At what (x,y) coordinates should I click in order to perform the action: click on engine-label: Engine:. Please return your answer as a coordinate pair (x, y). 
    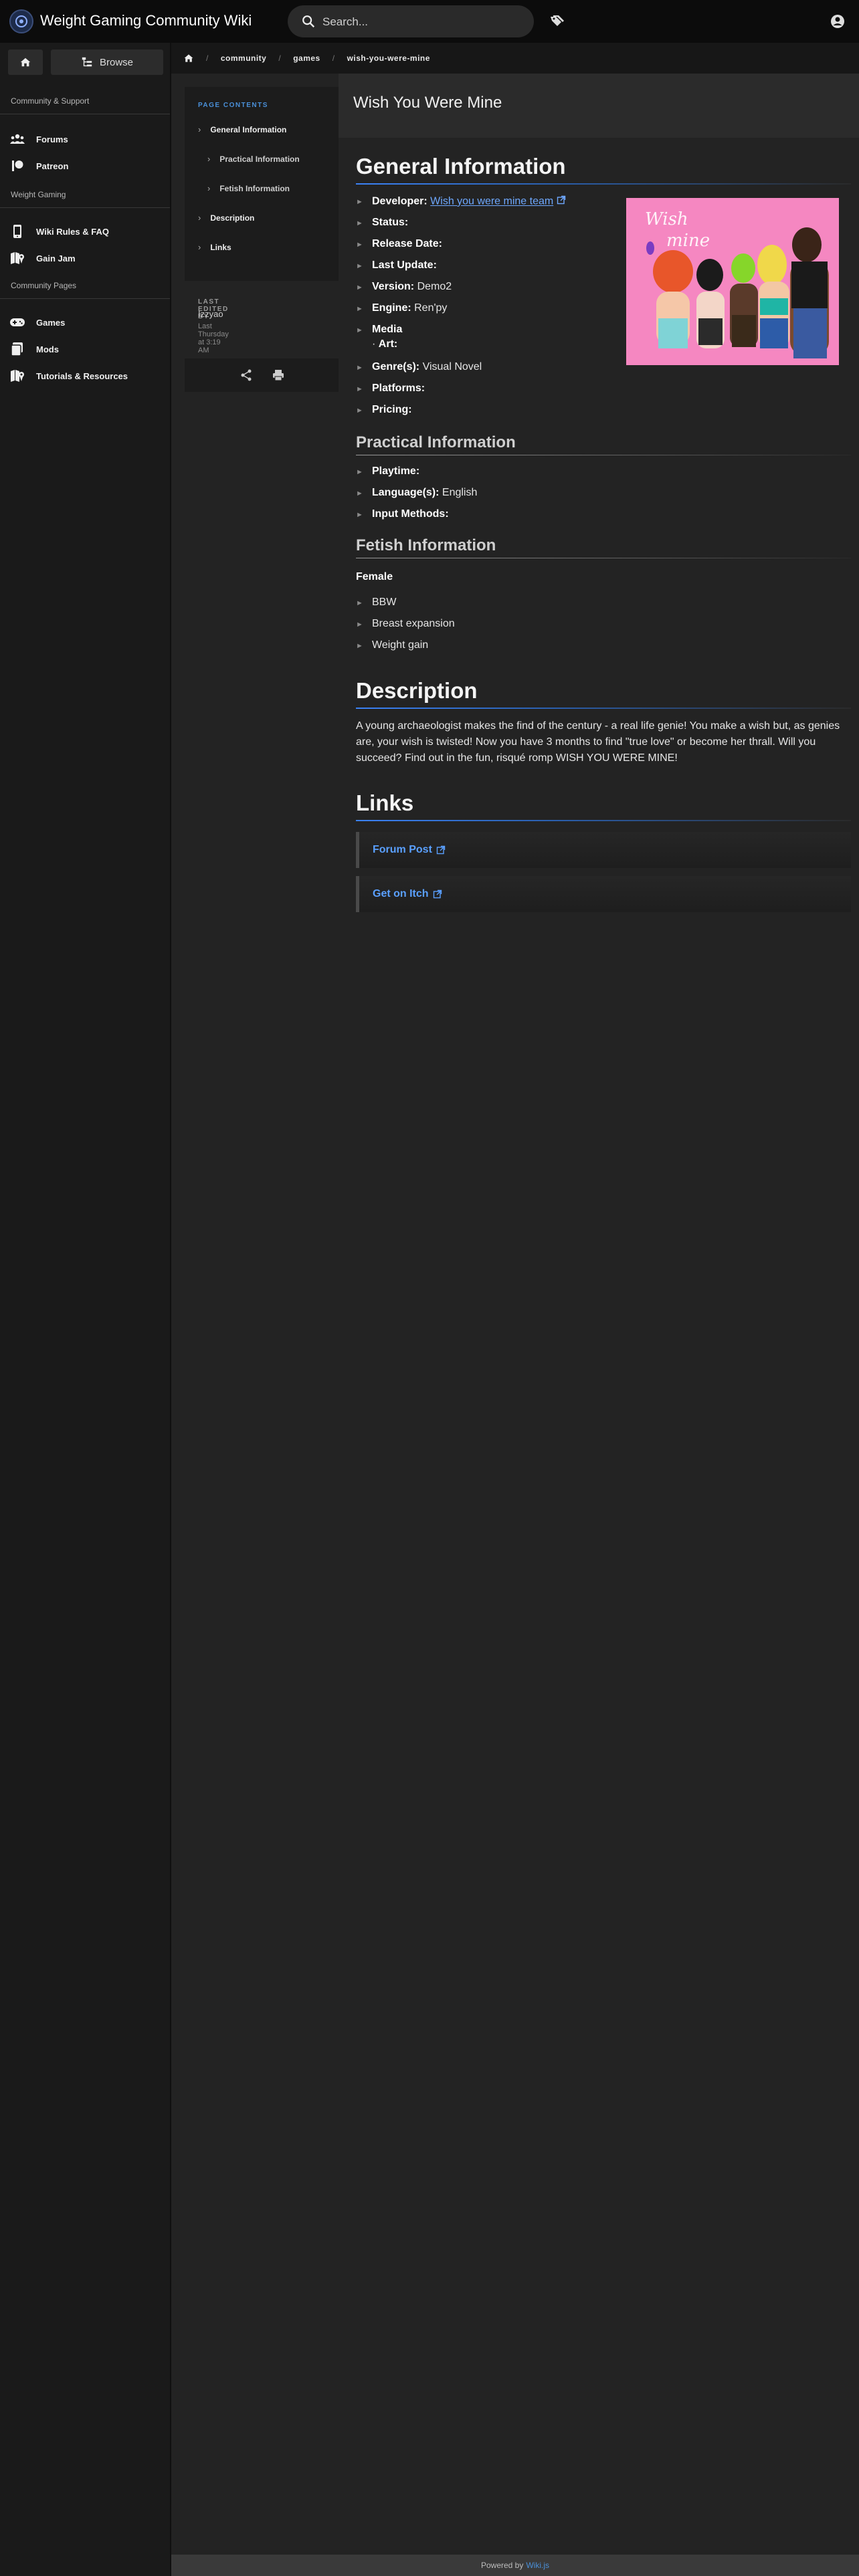
    Looking at the image, I should click on (391, 308).